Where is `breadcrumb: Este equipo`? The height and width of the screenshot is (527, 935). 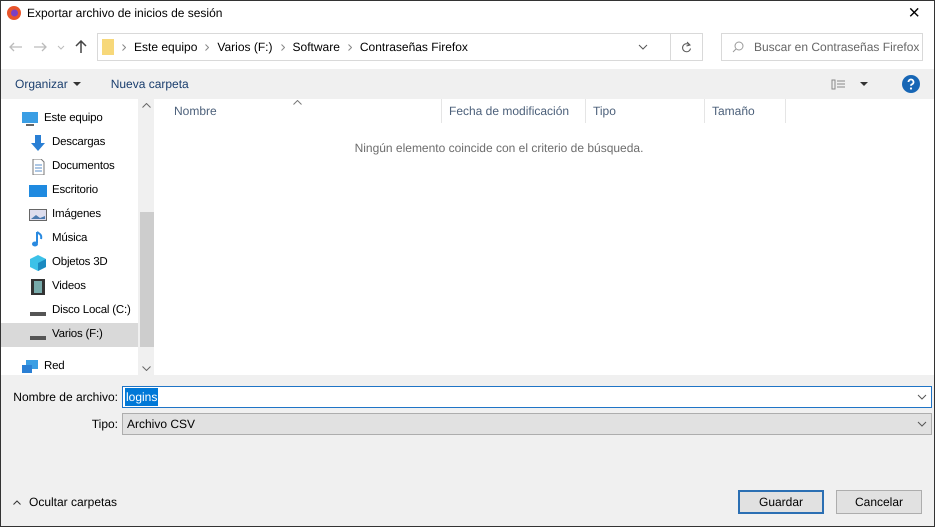
breadcrumb: Este equipo is located at coordinates (166, 47).